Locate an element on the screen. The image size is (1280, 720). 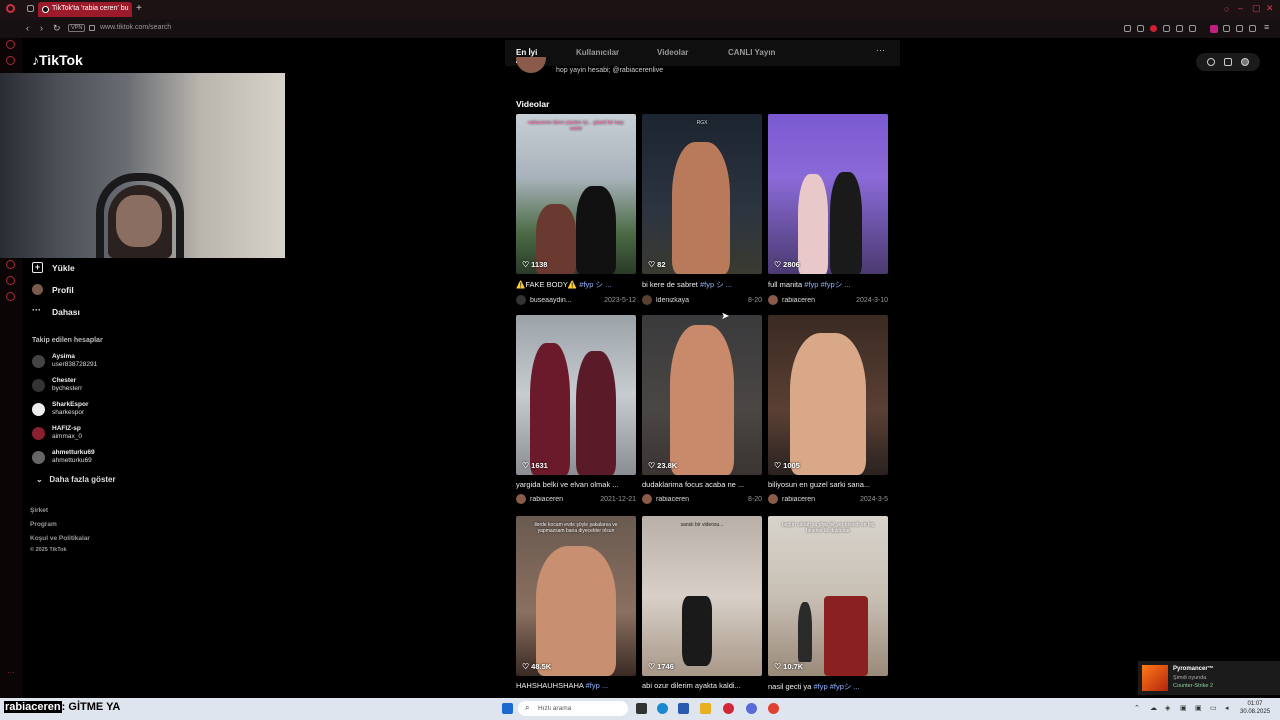
sidebar-more-icon: ··· is located at coordinates (11, 672).